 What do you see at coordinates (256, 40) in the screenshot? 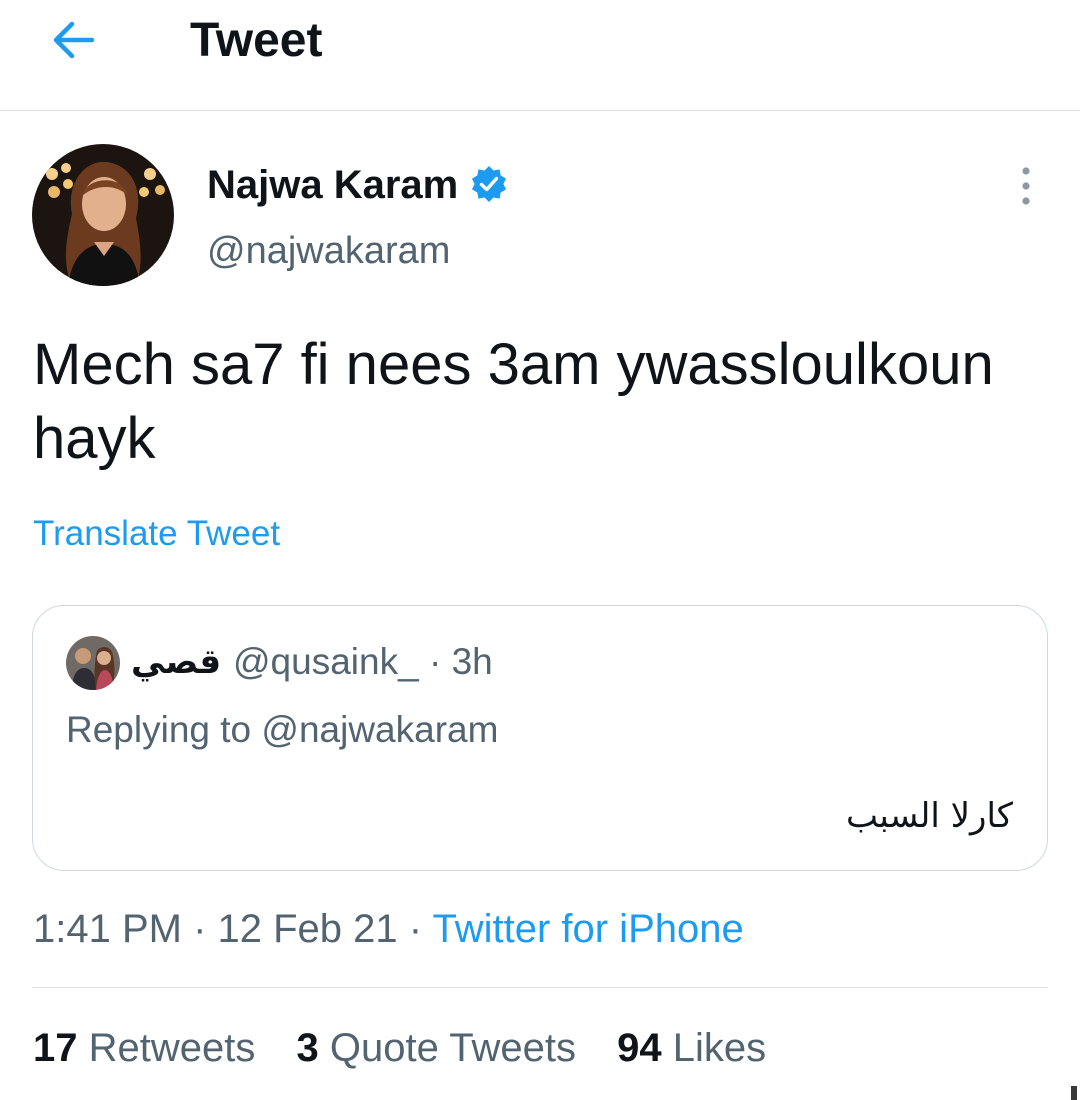
I see `page-title: Tweet` at bounding box center [256, 40].